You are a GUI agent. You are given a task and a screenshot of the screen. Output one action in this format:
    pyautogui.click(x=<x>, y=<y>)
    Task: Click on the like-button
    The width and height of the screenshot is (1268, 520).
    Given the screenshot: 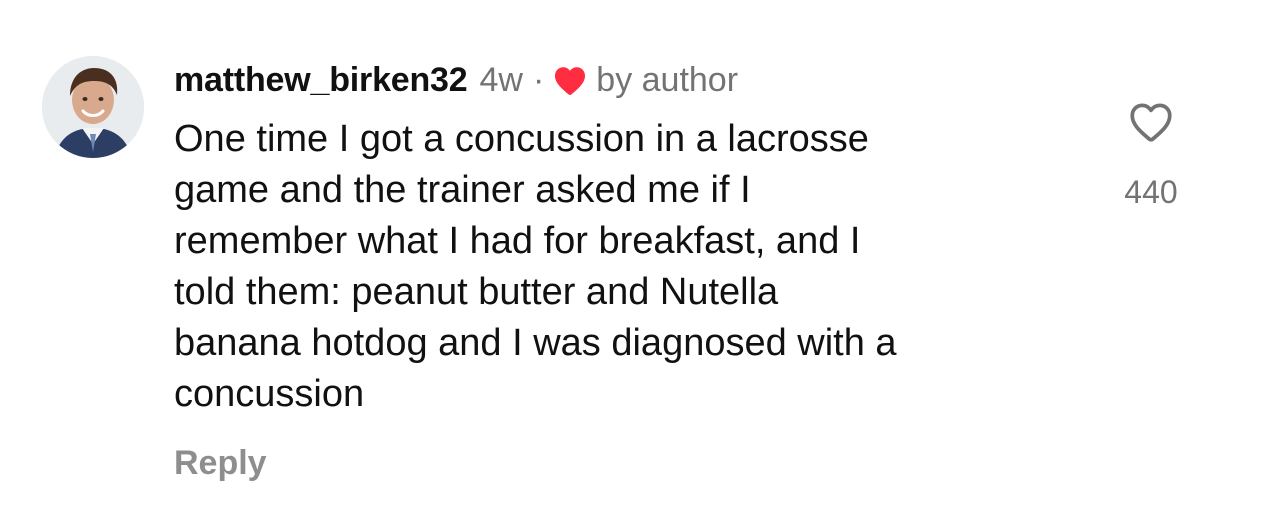 What is the action you would take?
    pyautogui.click(x=1151, y=121)
    